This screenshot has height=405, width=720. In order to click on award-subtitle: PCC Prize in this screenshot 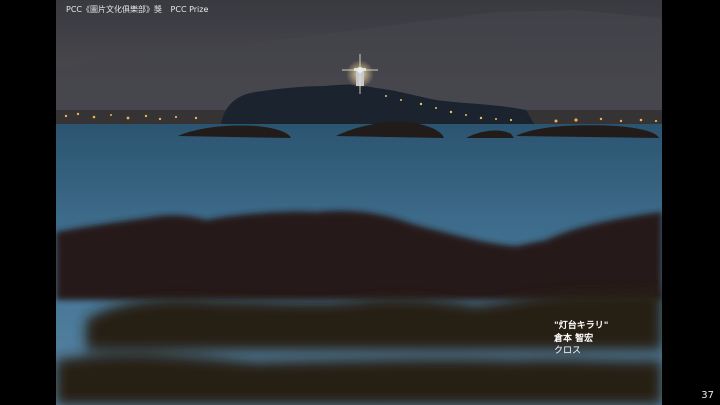, I will do `click(189, 9)`.